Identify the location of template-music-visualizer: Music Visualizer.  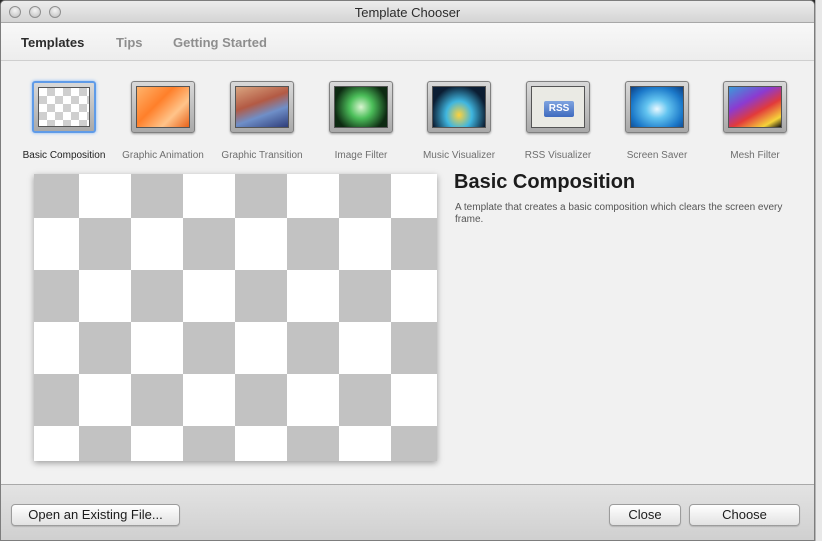
(459, 118).